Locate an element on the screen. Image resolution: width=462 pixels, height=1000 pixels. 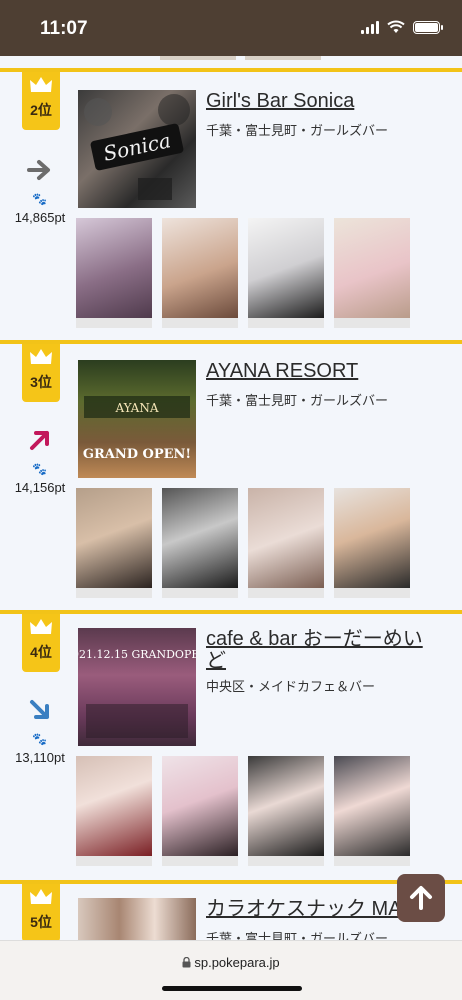
status-icons is located at coordinates (402, 27).